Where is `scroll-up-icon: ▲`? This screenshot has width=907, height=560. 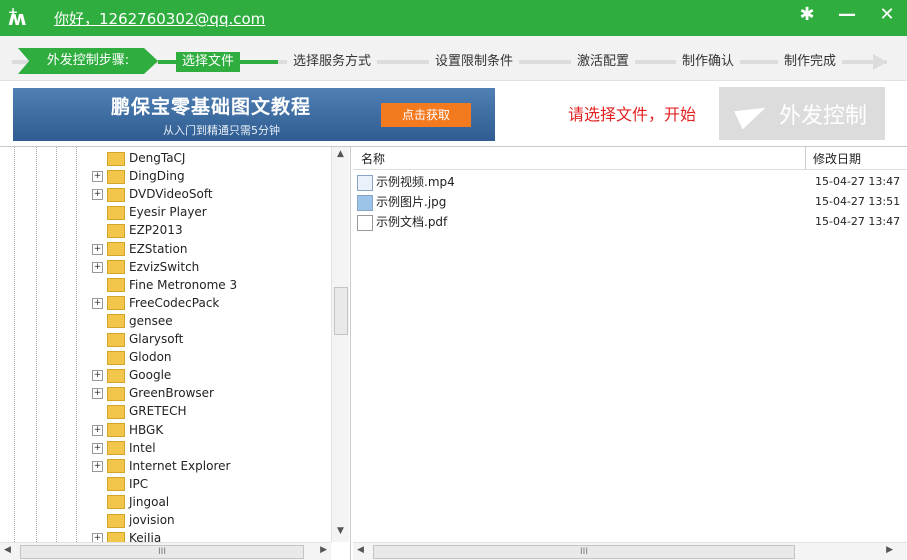 scroll-up-icon: ▲ is located at coordinates (340, 156).